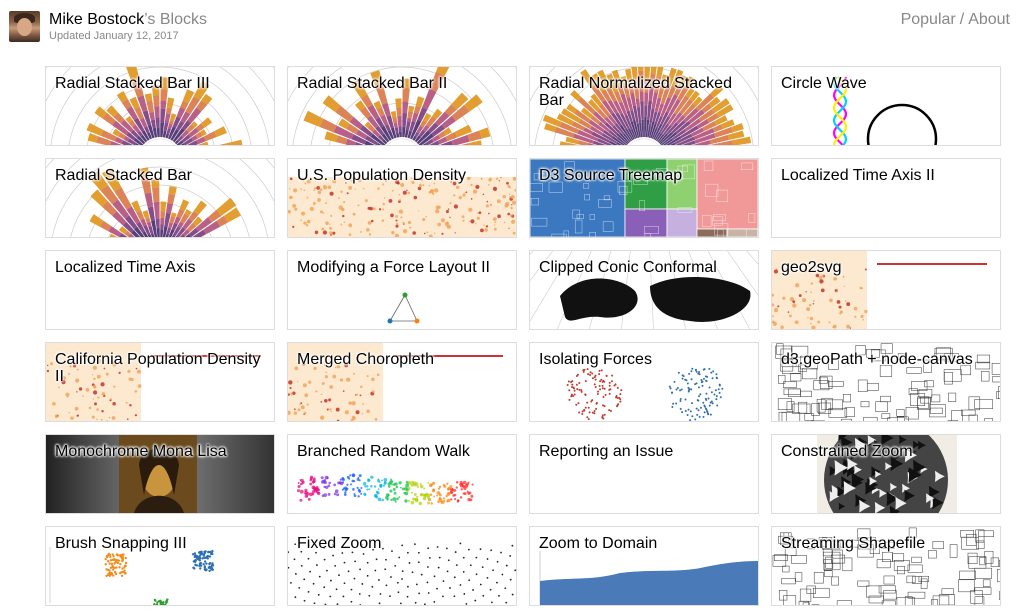 This screenshot has width=1025, height=613. I want to click on block-card: Reporting an Issue, so click(644, 474).